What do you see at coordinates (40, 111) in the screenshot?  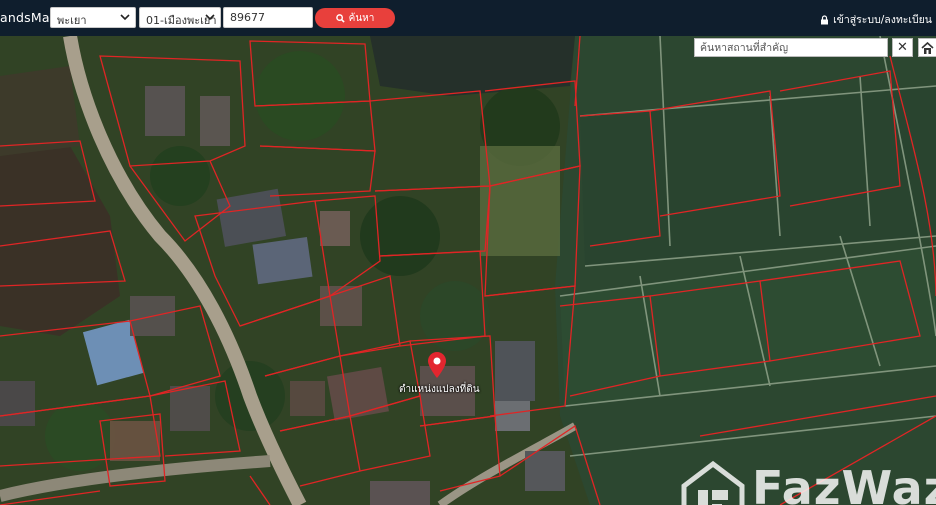 I see `bare-land-area` at bounding box center [40, 111].